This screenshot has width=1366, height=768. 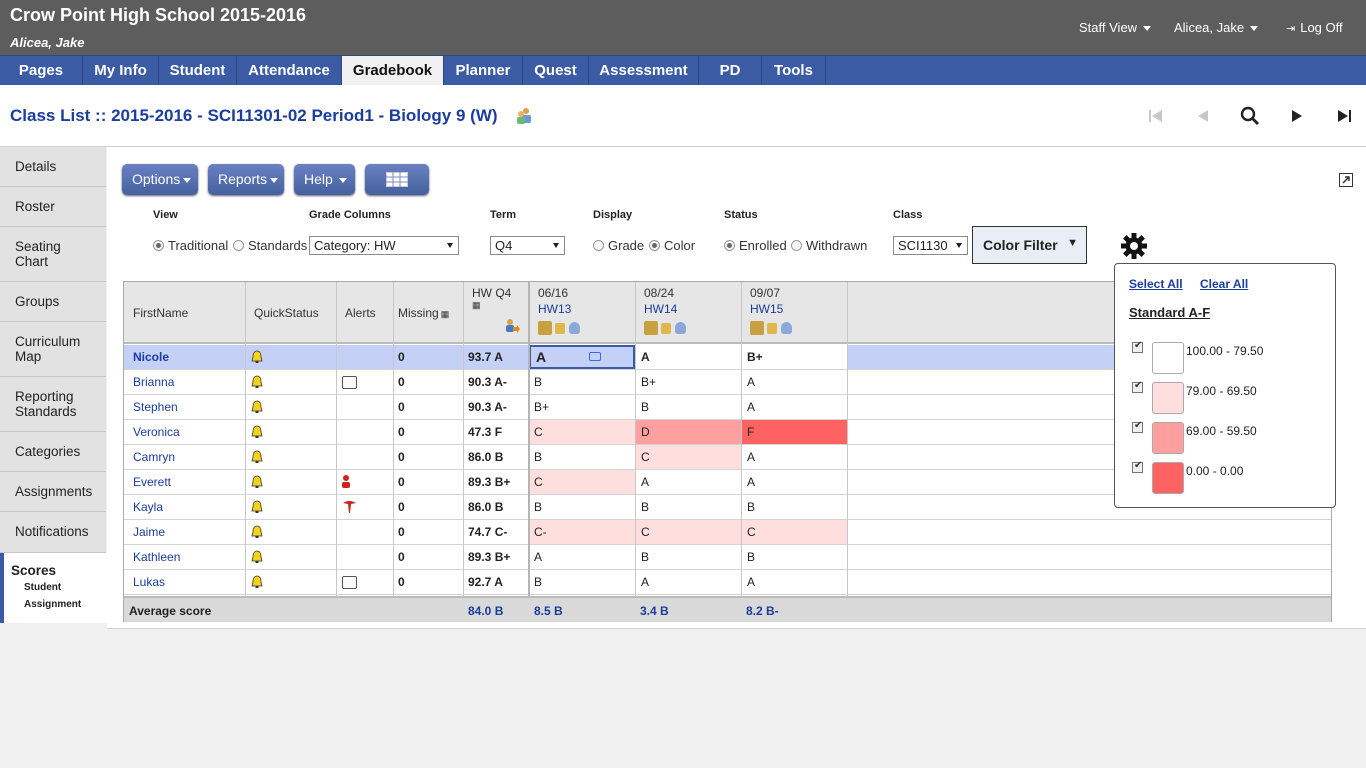 What do you see at coordinates (727, 557) in the screenshot?
I see `table-row: Kathleen 0 89.3 B+ A B B` at bounding box center [727, 557].